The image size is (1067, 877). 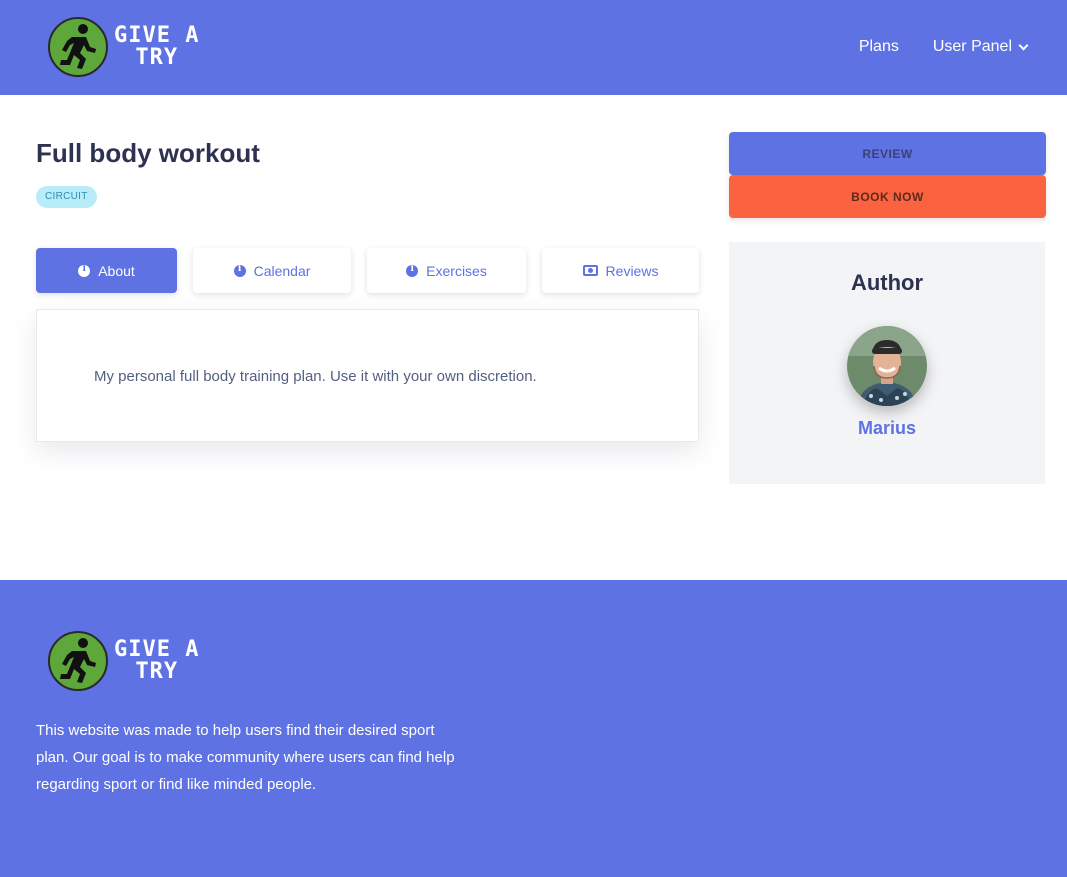 What do you see at coordinates (887, 196) in the screenshot?
I see `book-now-button: BOOK NOW` at bounding box center [887, 196].